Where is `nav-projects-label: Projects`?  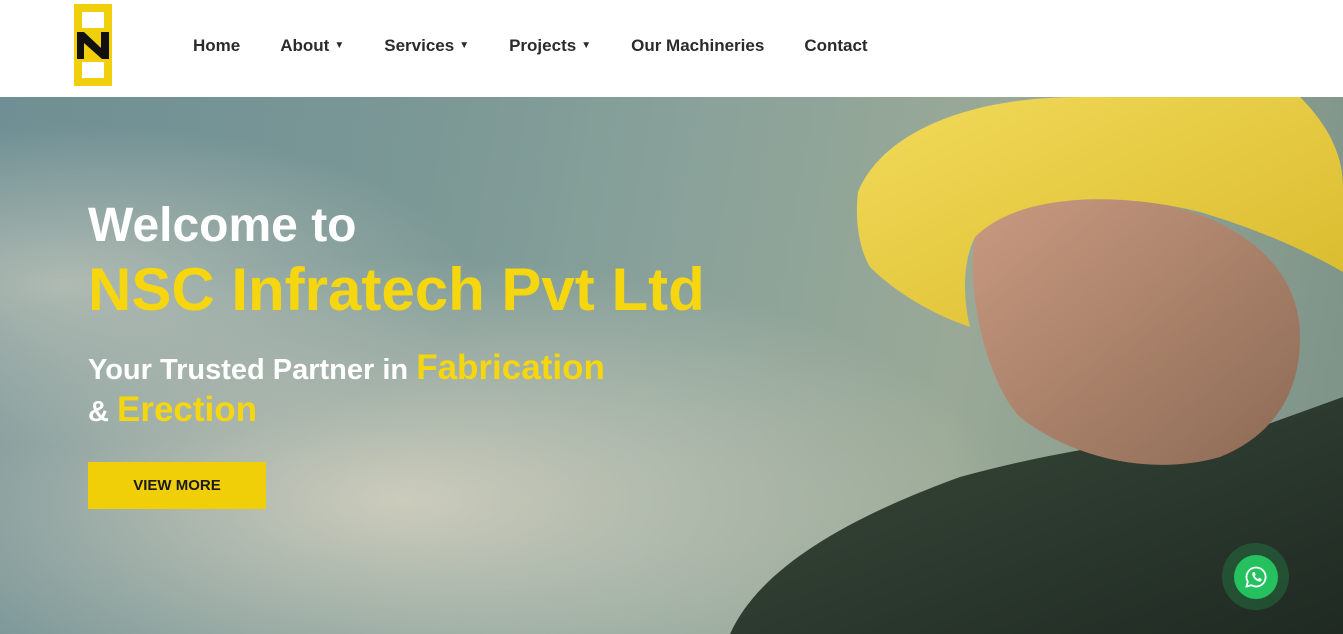 nav-projects-label: Projects is located at coordinates (543, 45).